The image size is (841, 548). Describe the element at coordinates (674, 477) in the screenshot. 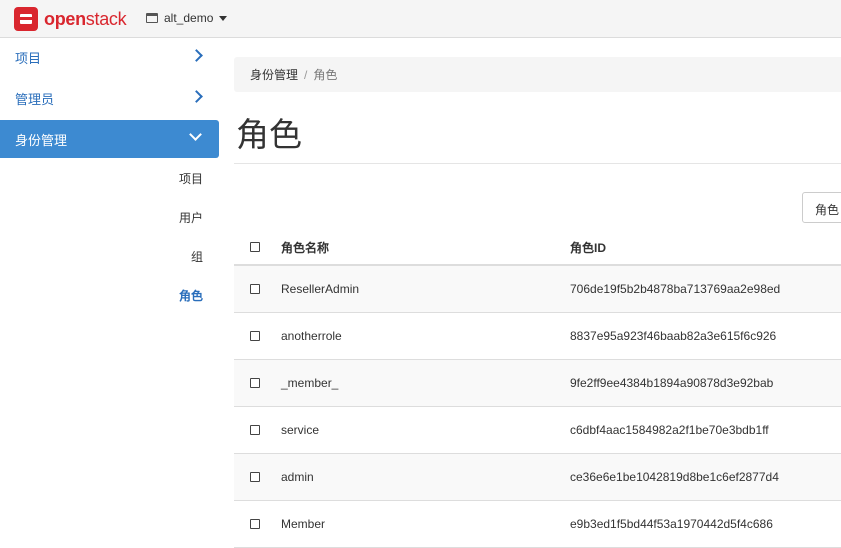

I see `role-id: ce36e6e1be1042819d8be1c6ef2877d4` at that location.